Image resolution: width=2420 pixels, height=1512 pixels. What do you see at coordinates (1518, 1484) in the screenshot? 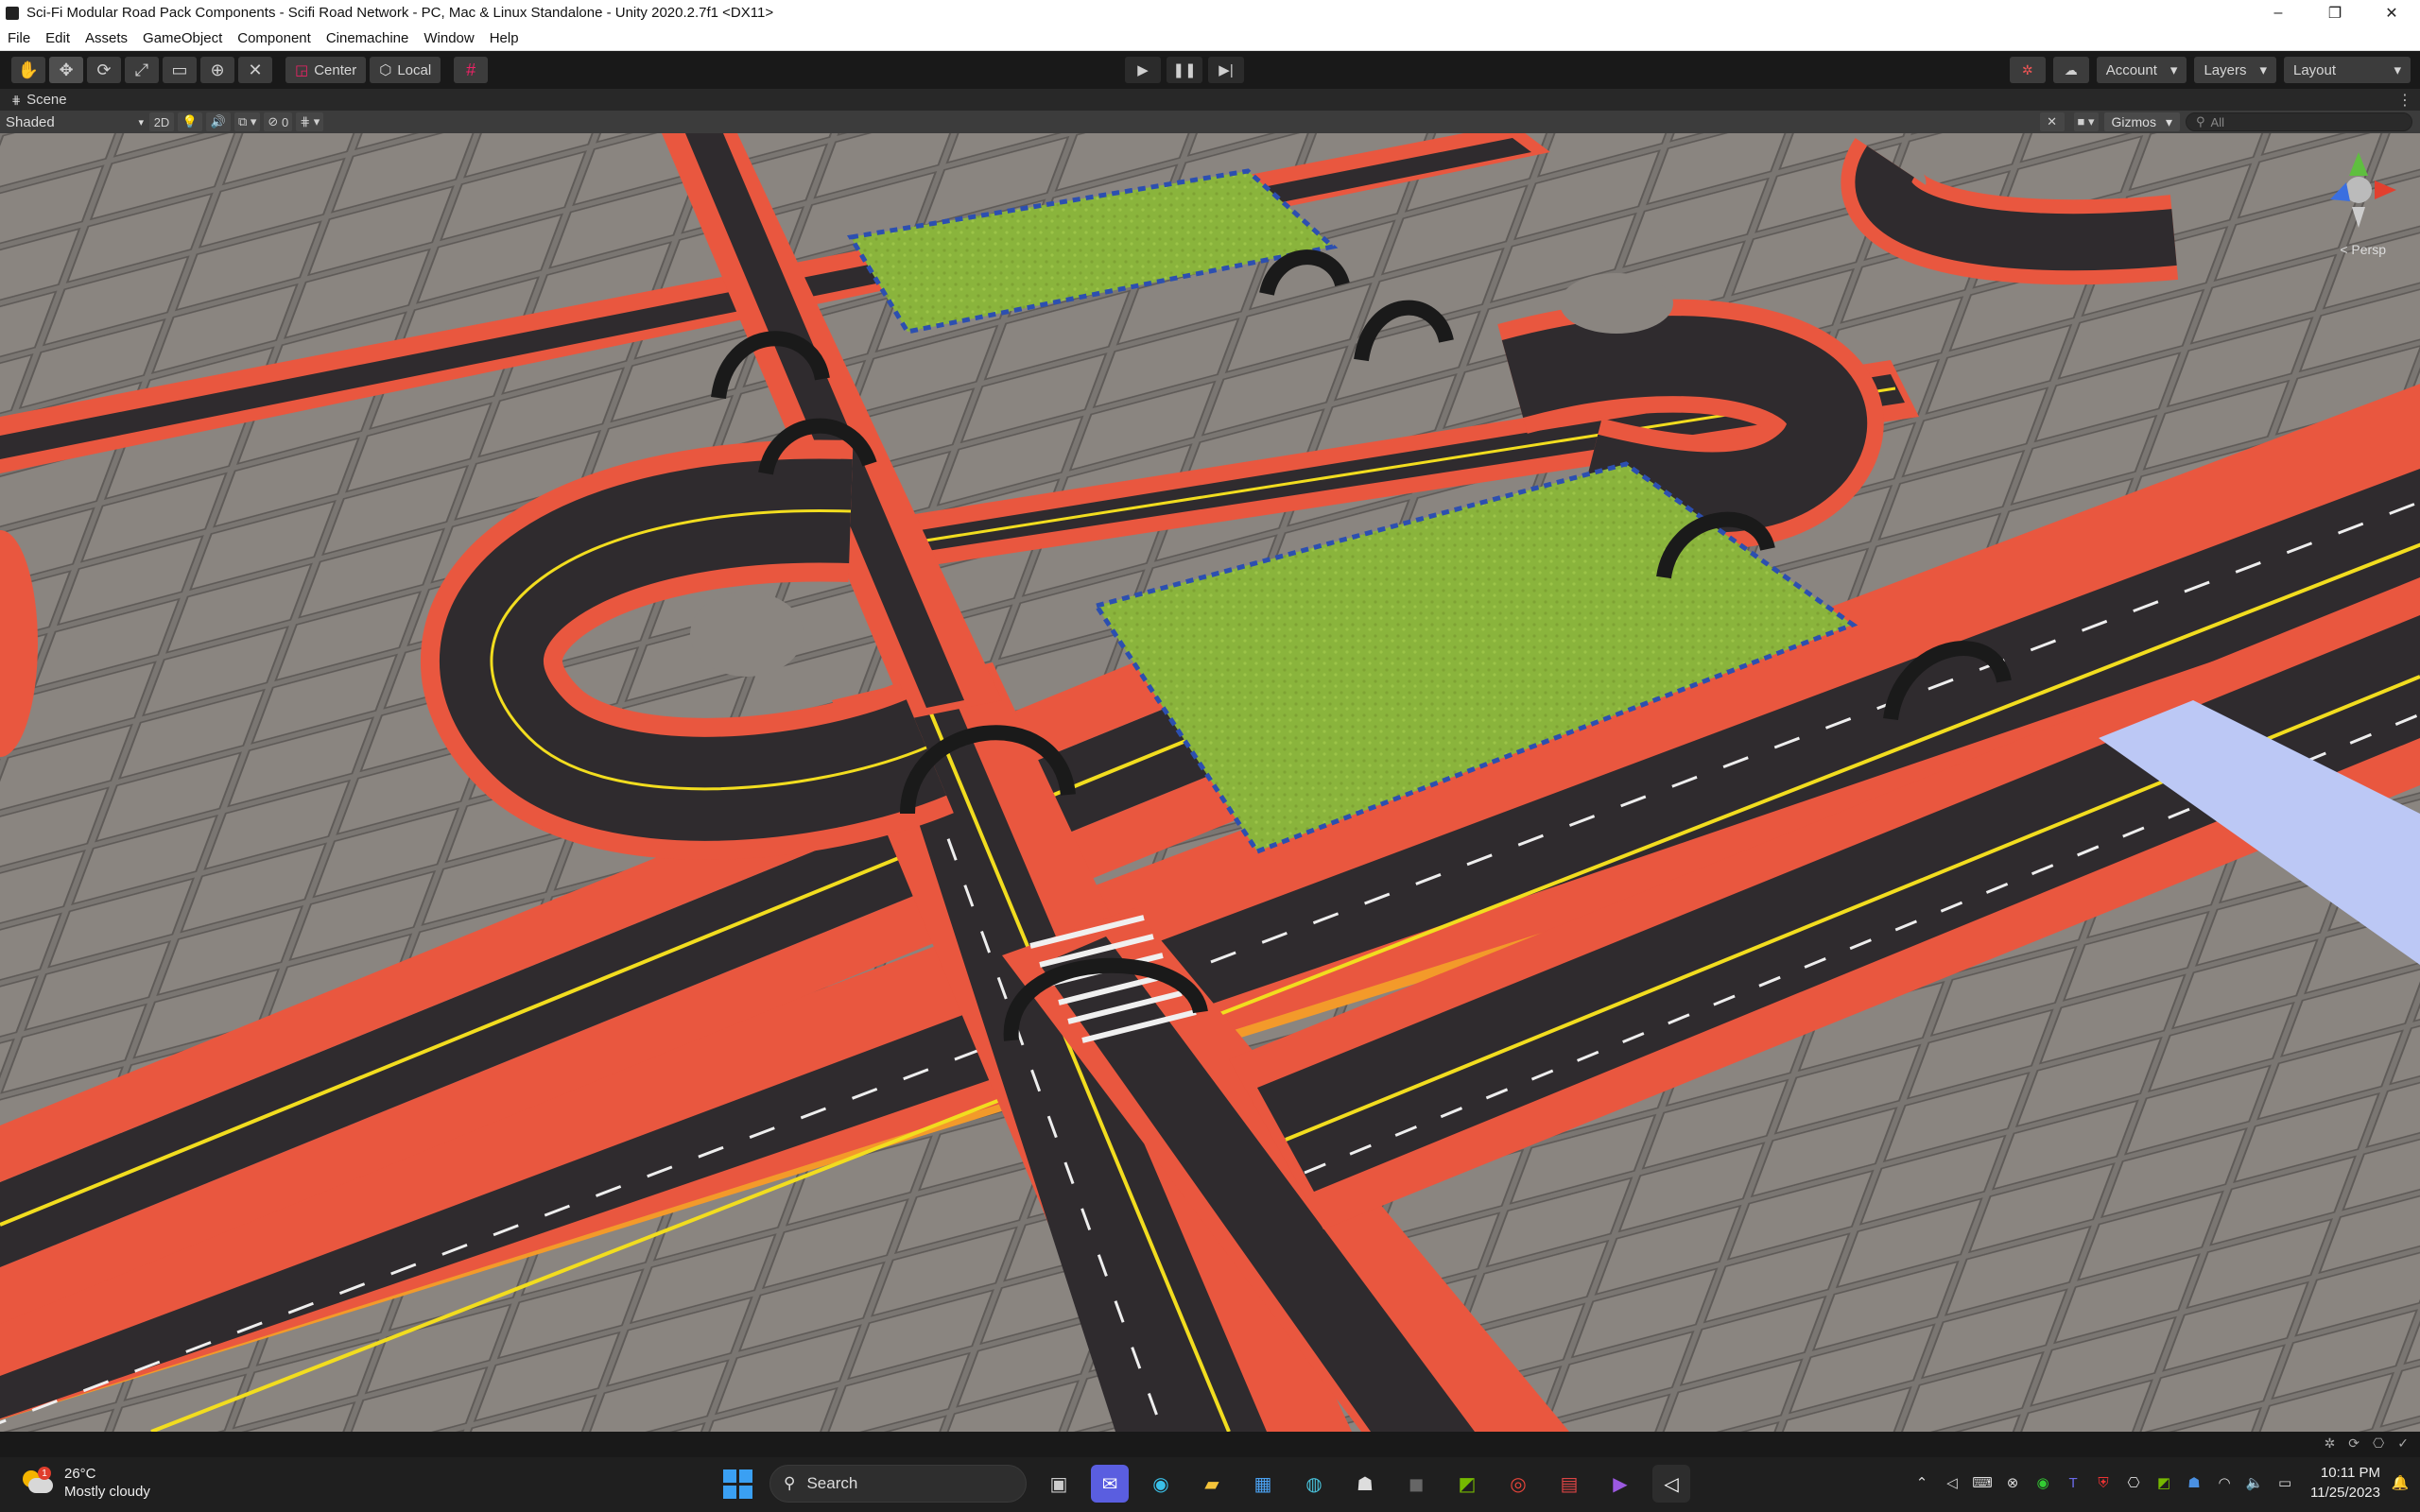
I see `chrome-icon: ◎` at bounding box center [1518, 1484].